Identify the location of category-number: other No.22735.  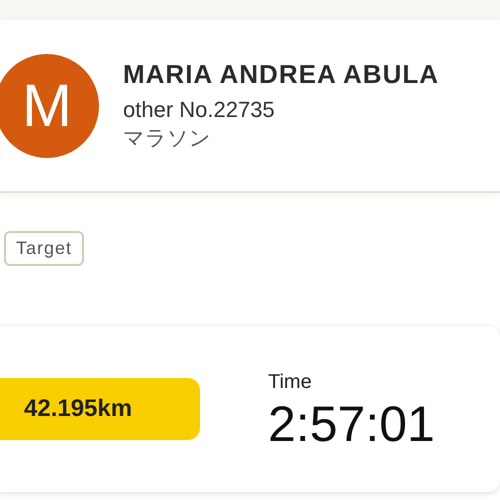
(199, 110).